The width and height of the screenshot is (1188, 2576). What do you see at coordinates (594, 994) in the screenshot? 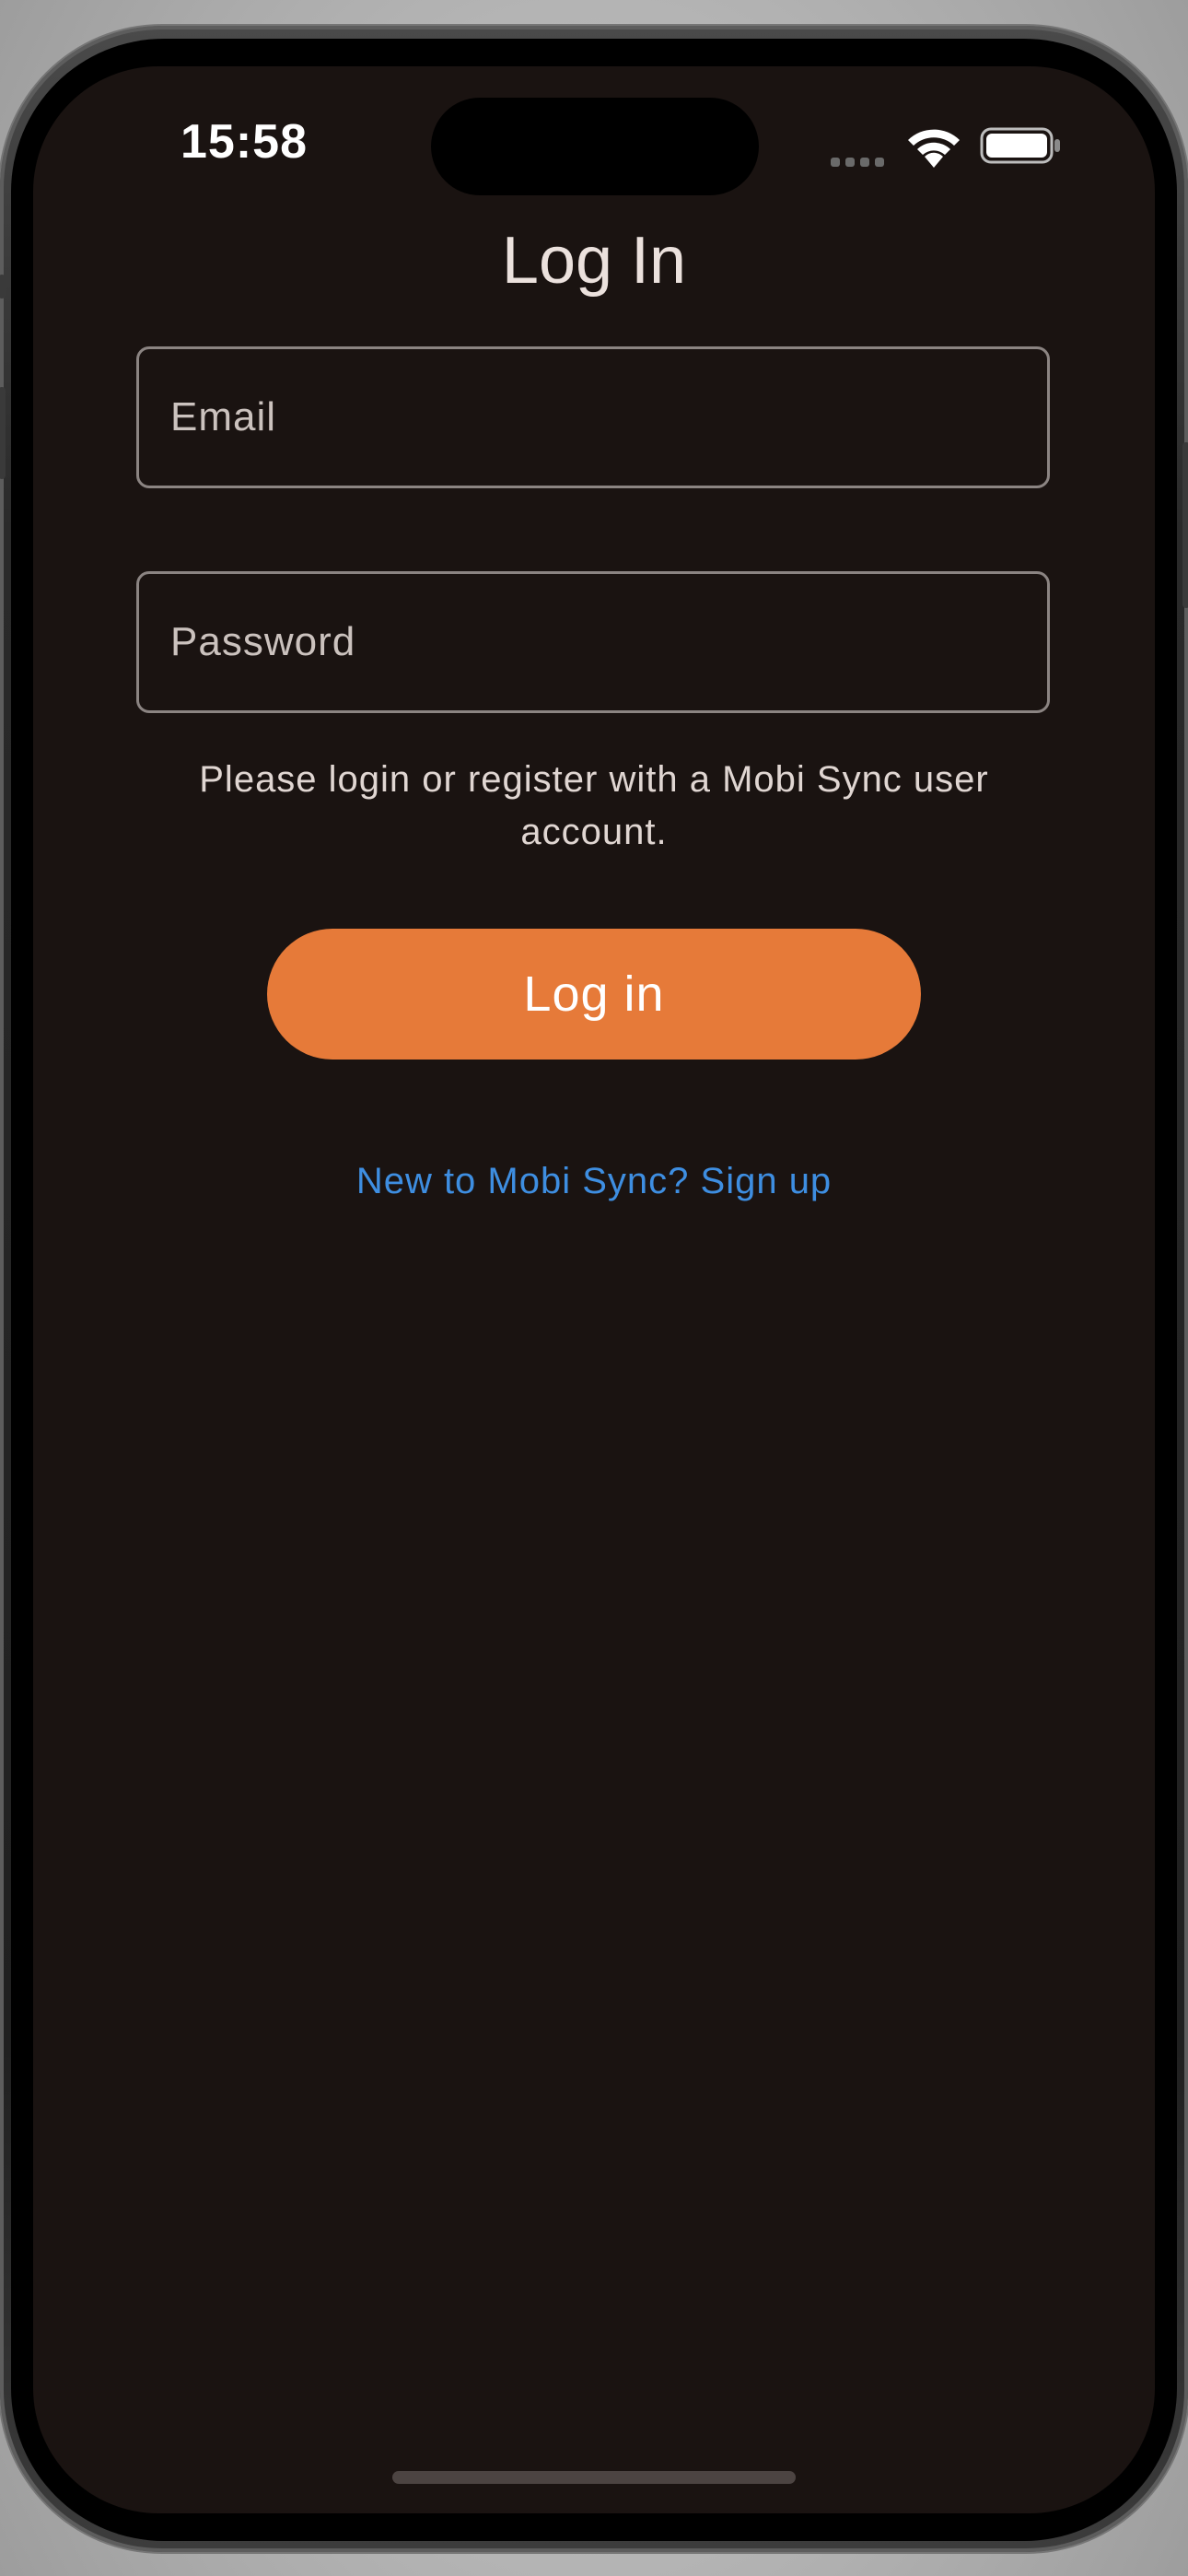
I see `login-button: Log in` at bounding box center [594, 994].